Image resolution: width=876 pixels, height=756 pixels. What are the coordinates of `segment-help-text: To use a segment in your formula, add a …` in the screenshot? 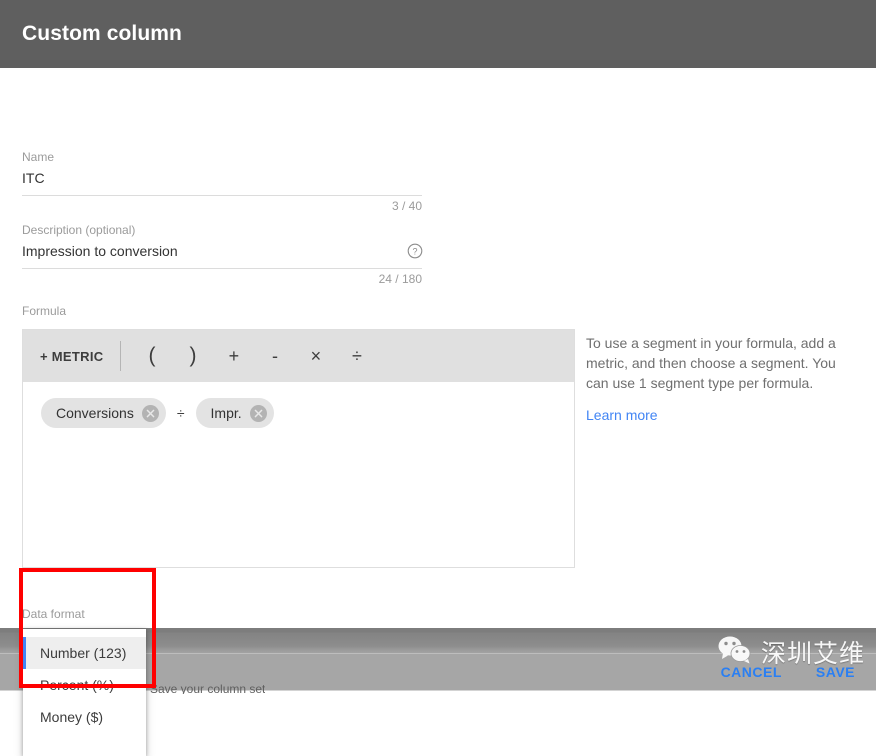 It's located at (711, 363).